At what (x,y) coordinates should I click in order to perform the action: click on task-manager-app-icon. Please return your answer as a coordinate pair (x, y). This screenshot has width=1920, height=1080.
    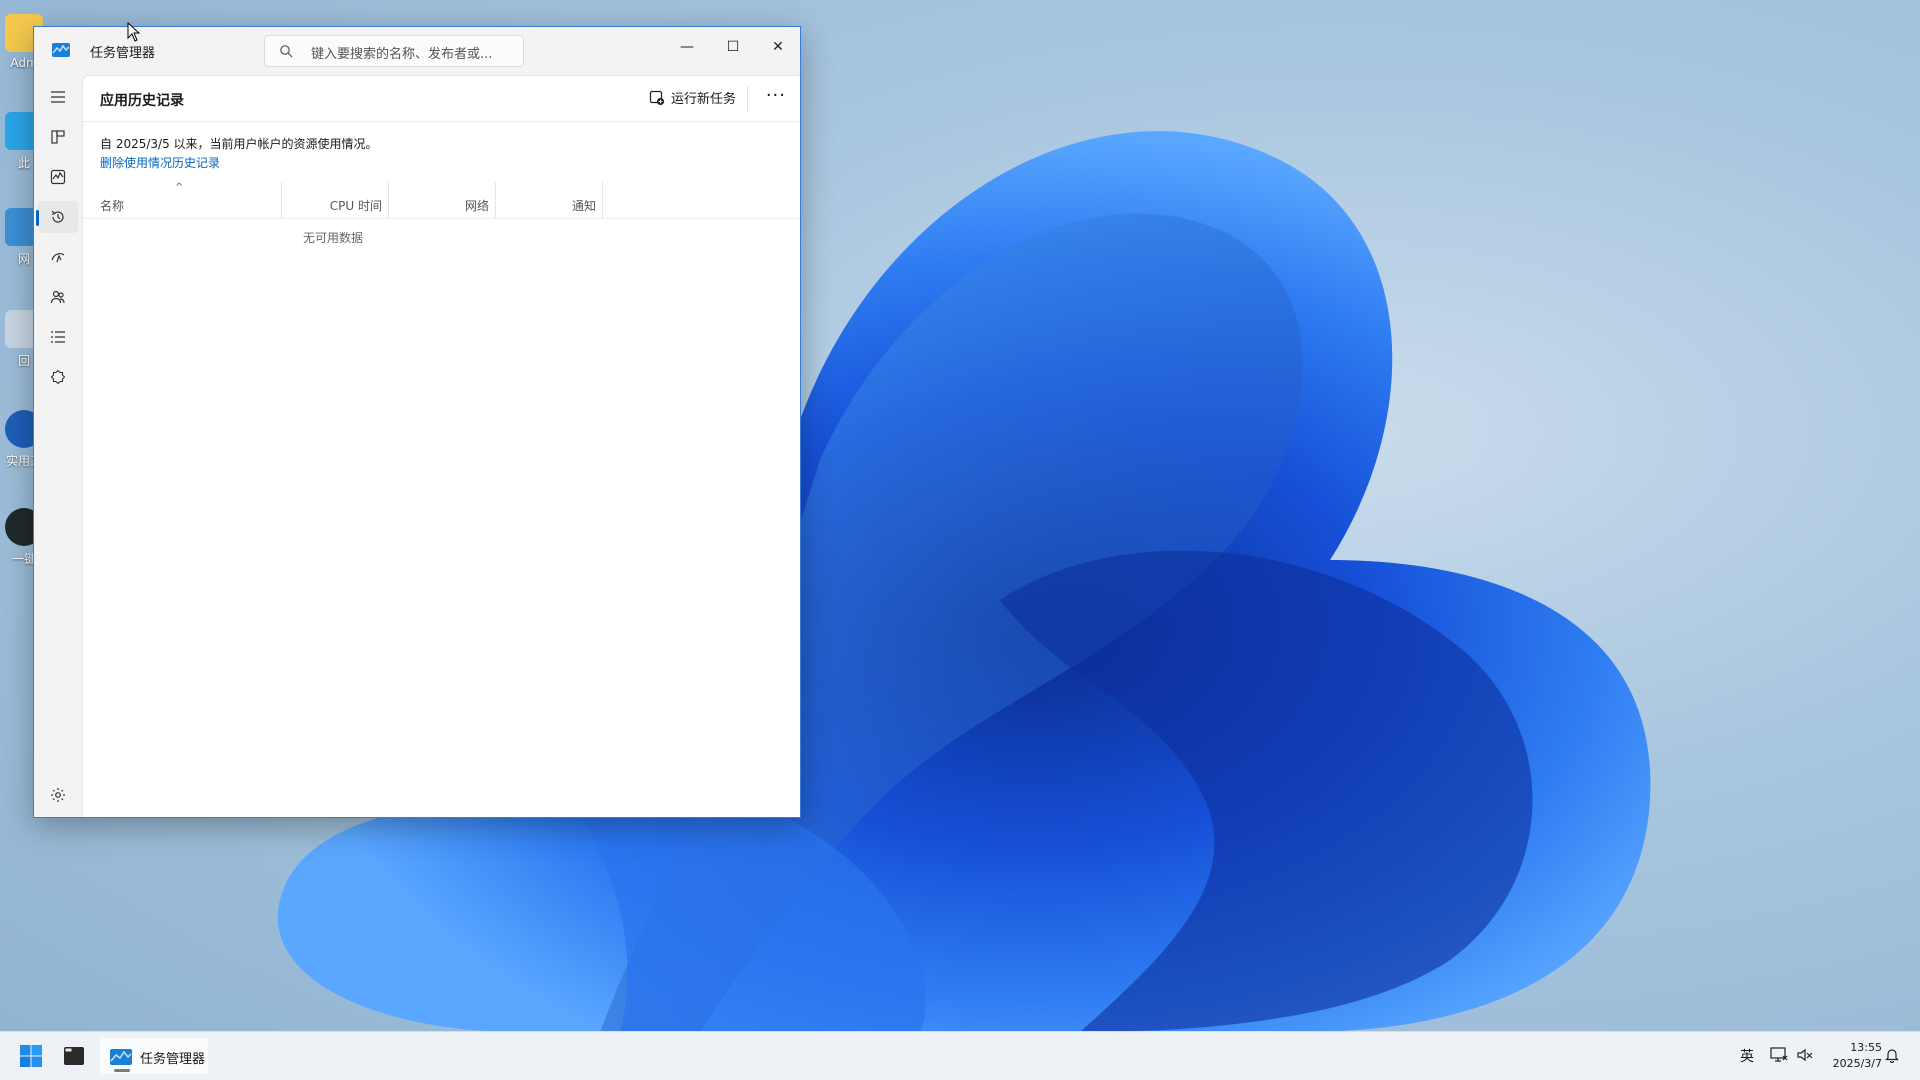
    Looking at the image, I should click on (61, 50).